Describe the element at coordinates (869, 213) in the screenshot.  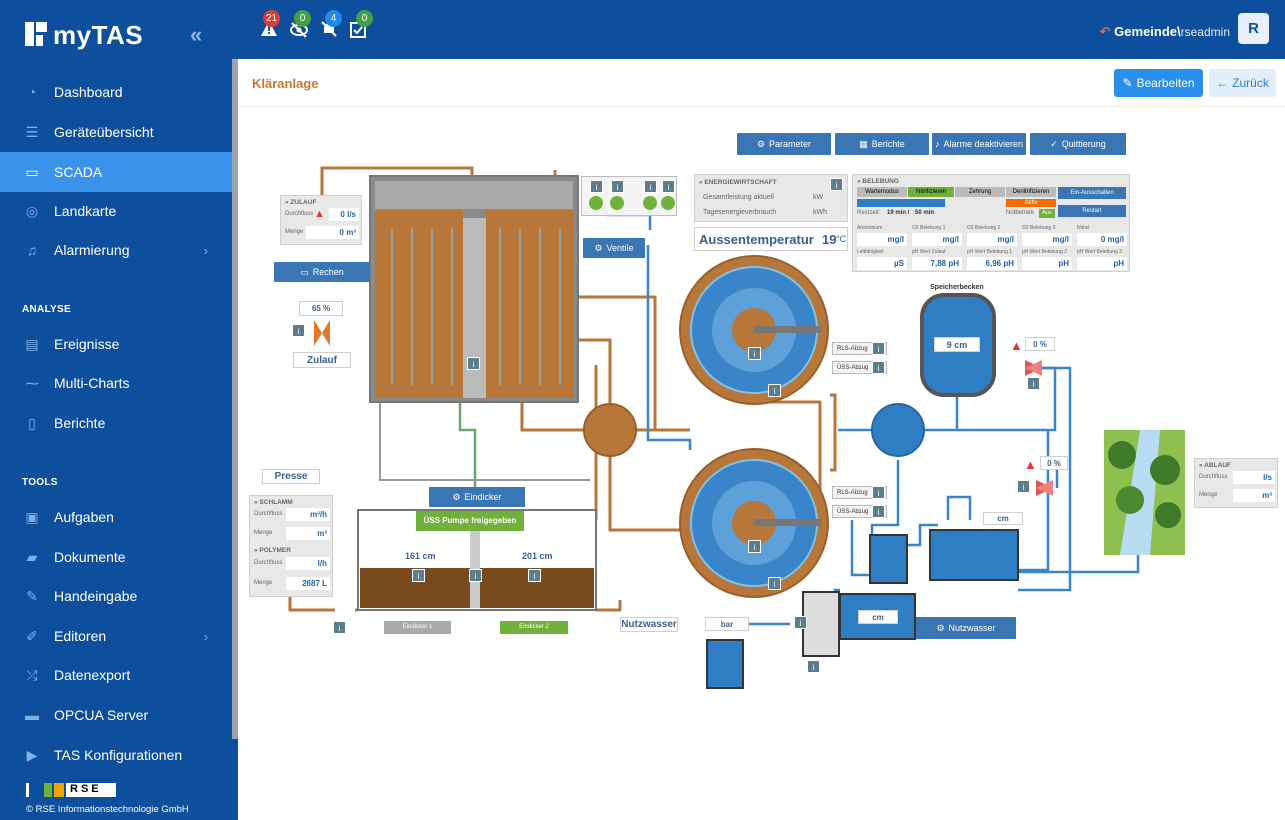
I see `restzeit-label: Restzeit:` at that location.